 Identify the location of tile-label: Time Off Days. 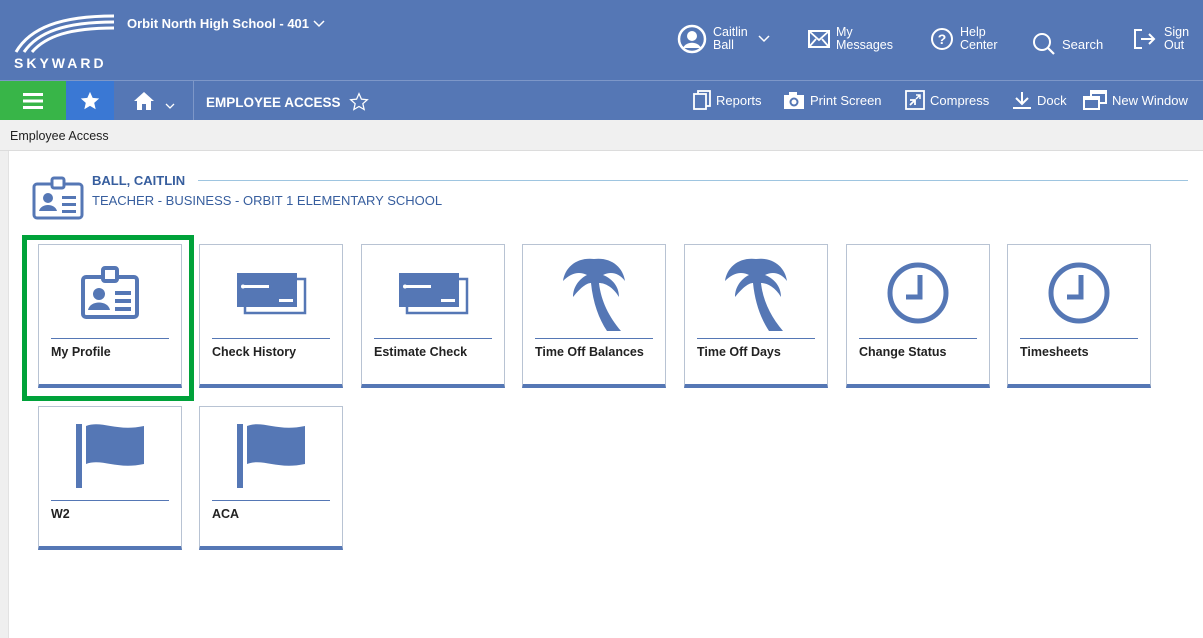
(739, 352).